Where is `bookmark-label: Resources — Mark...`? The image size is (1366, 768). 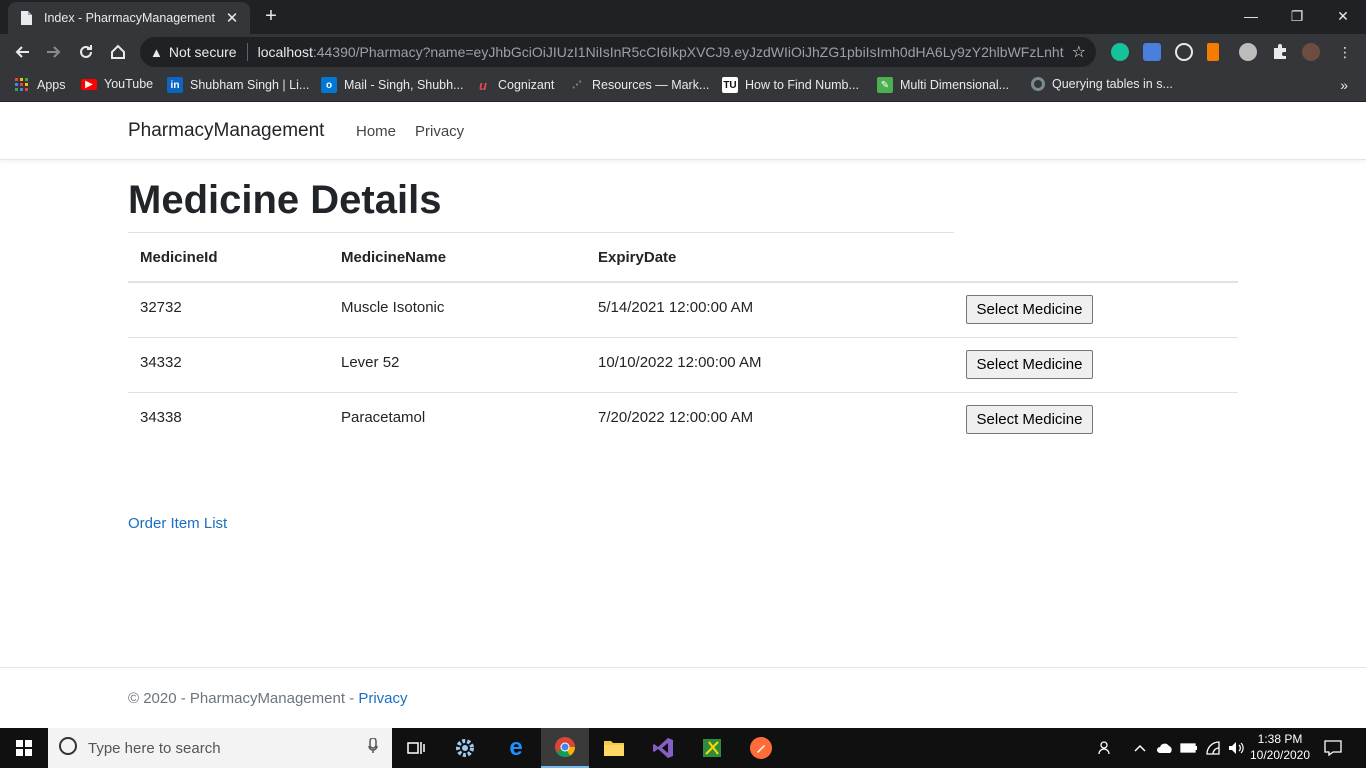
bookmark-label: Resources — Mark... is located at coordinates (651, 85).